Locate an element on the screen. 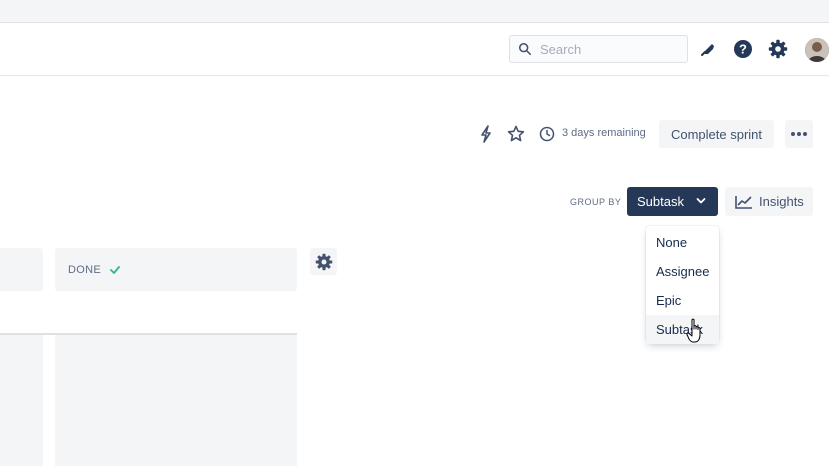 The height and width of the screenshot is (466, 829). group-by-menu: None Assignee Epic Subtask is located at coordinates (682, 285).